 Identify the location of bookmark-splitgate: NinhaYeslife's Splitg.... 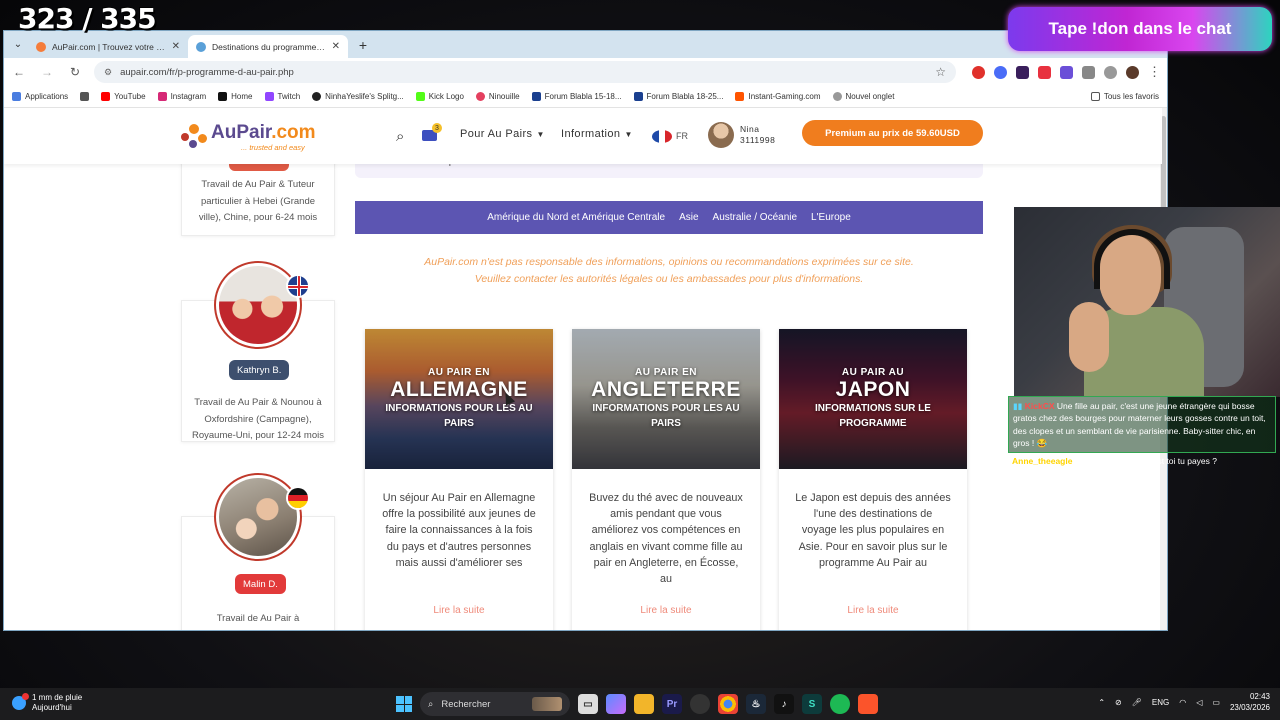
(358, 96).